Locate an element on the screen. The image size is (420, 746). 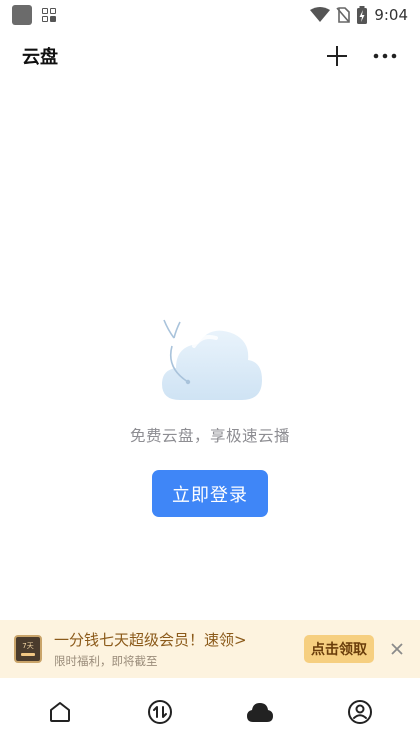
page-title: 云盘 is located at coordinates (40, 57).